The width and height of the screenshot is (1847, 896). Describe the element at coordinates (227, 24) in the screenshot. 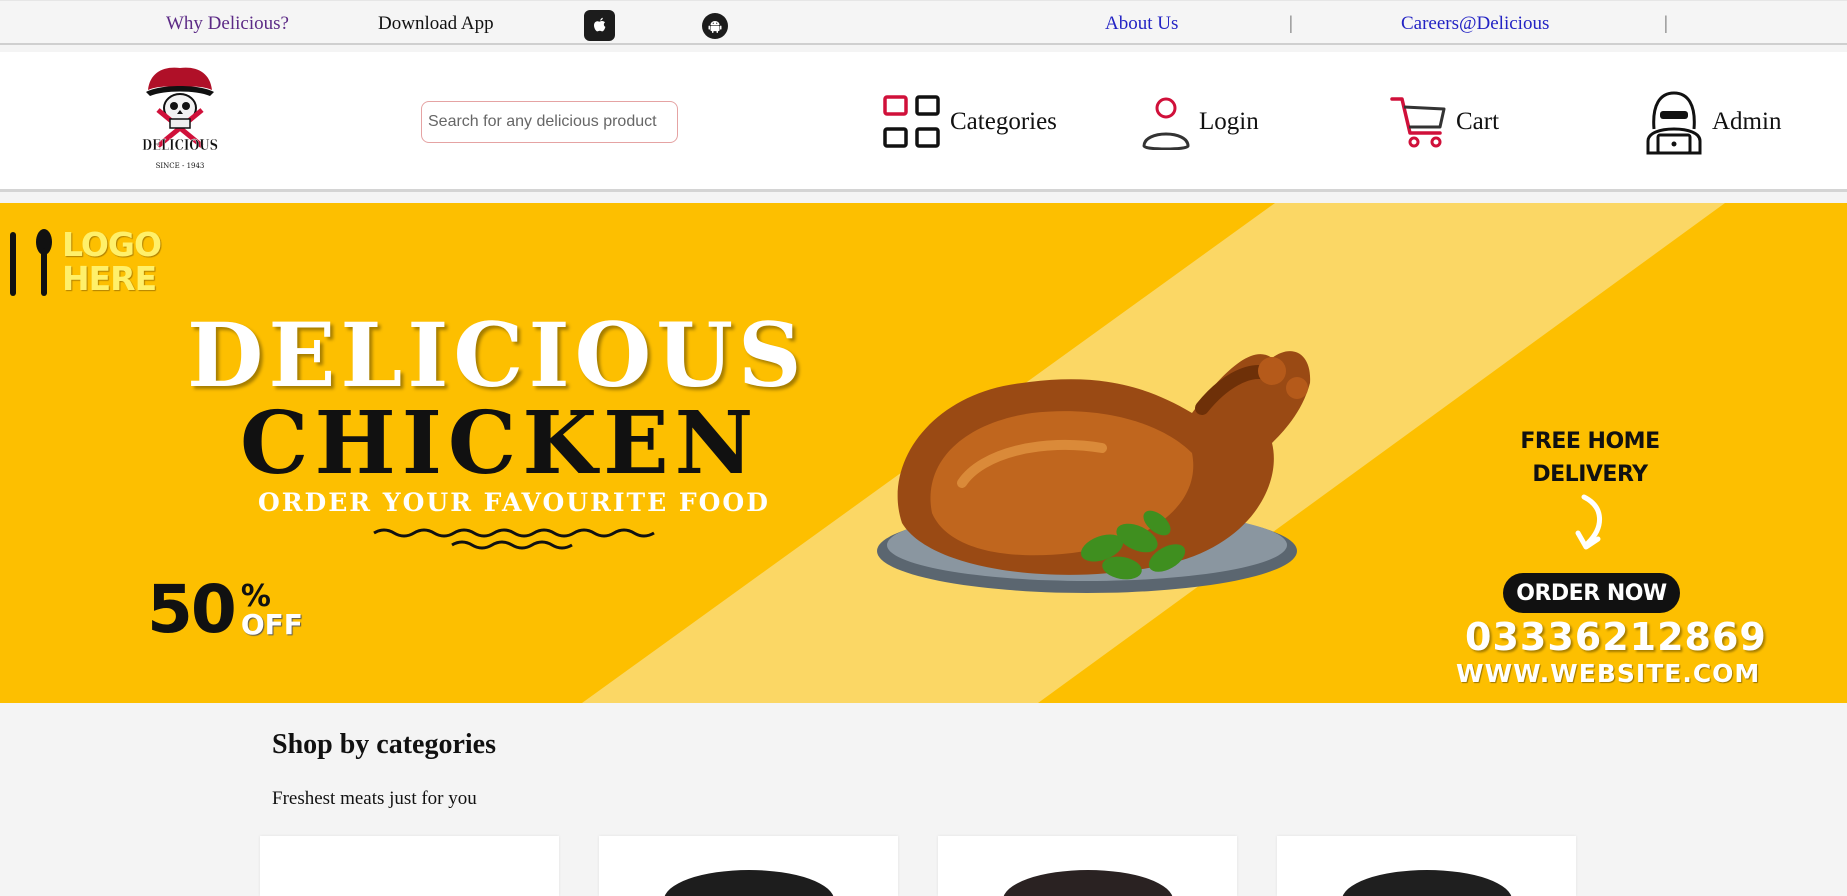

I see `why-delicious-link: Why Delicious?` at that location.